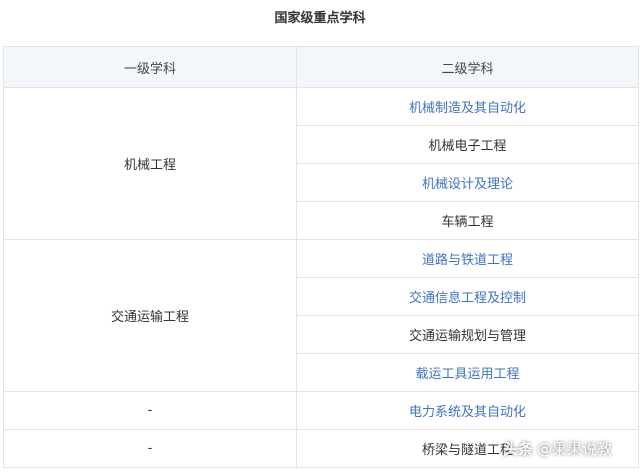 This screenshot has height=475, width=640. I want to click on second-level-discipline-cell: 电力系统及其自动化, so click(467, 410).